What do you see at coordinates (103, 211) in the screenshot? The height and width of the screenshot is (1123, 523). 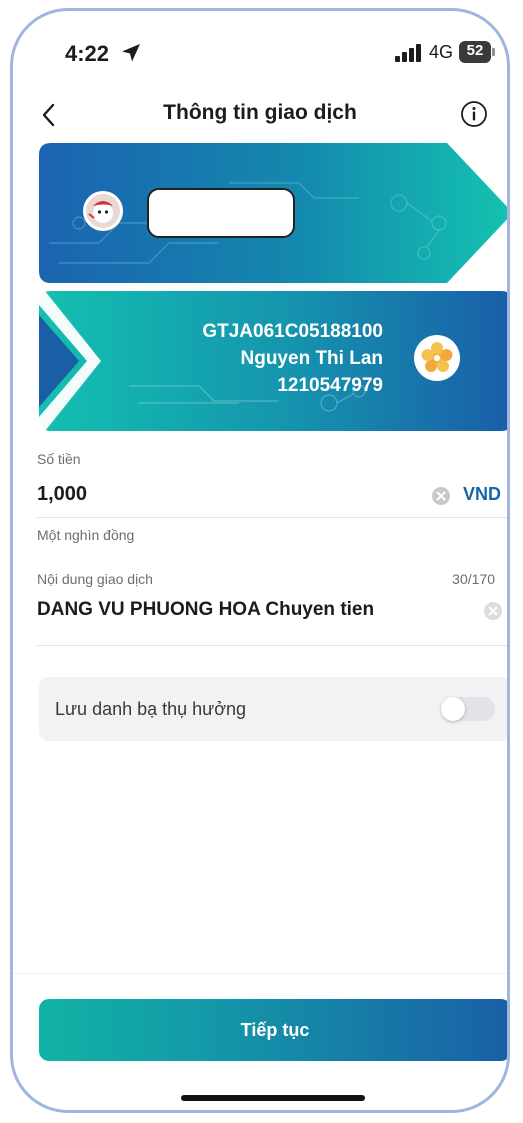 I see `avatar` at bounding box center [103, 211].